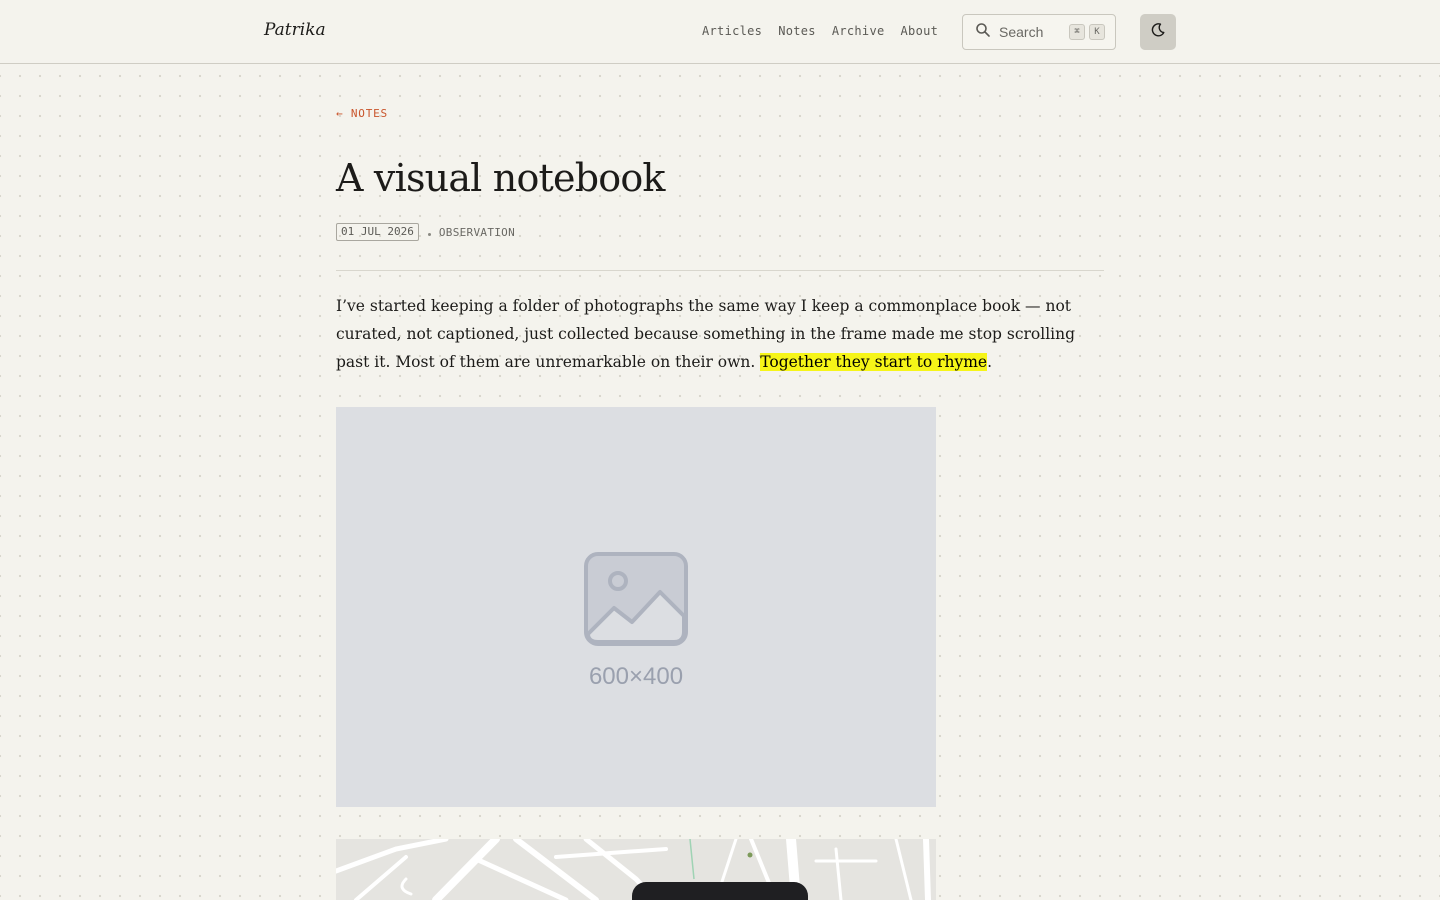 The image size is (1440, 900). I want to click on nav-about: About, so click(920, 31).